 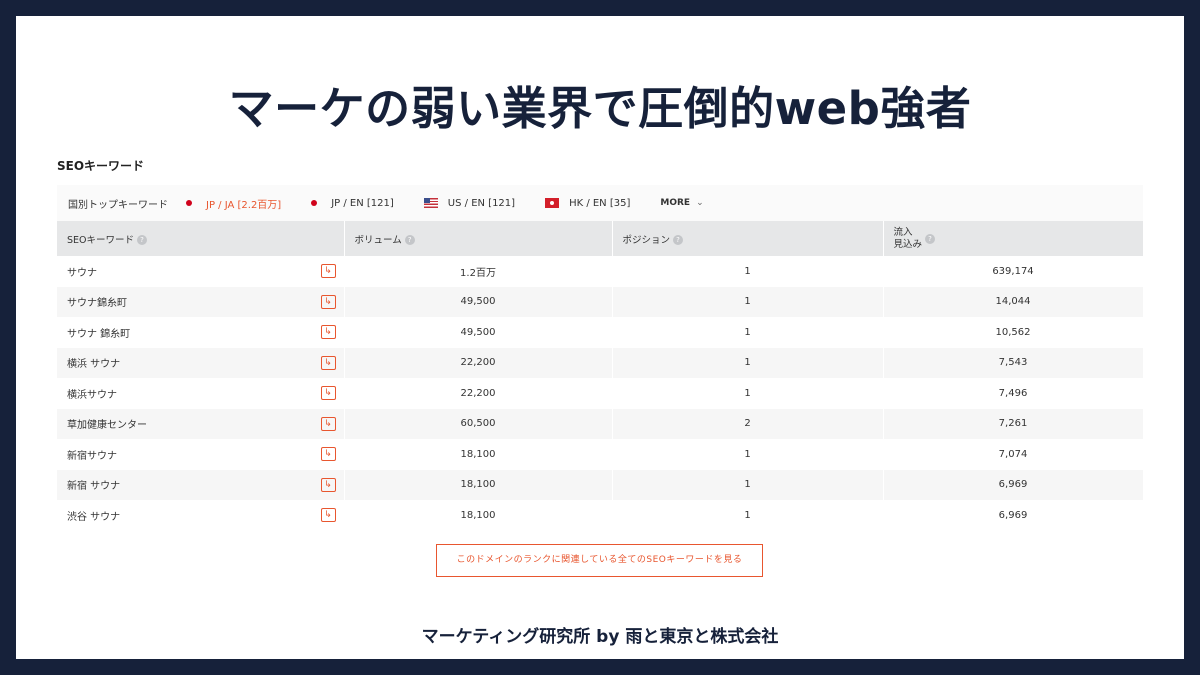 I want to click on table-row: サウナ 錦糸町 ↳ 49,500 1 10,562, so click(x=600, y=332).